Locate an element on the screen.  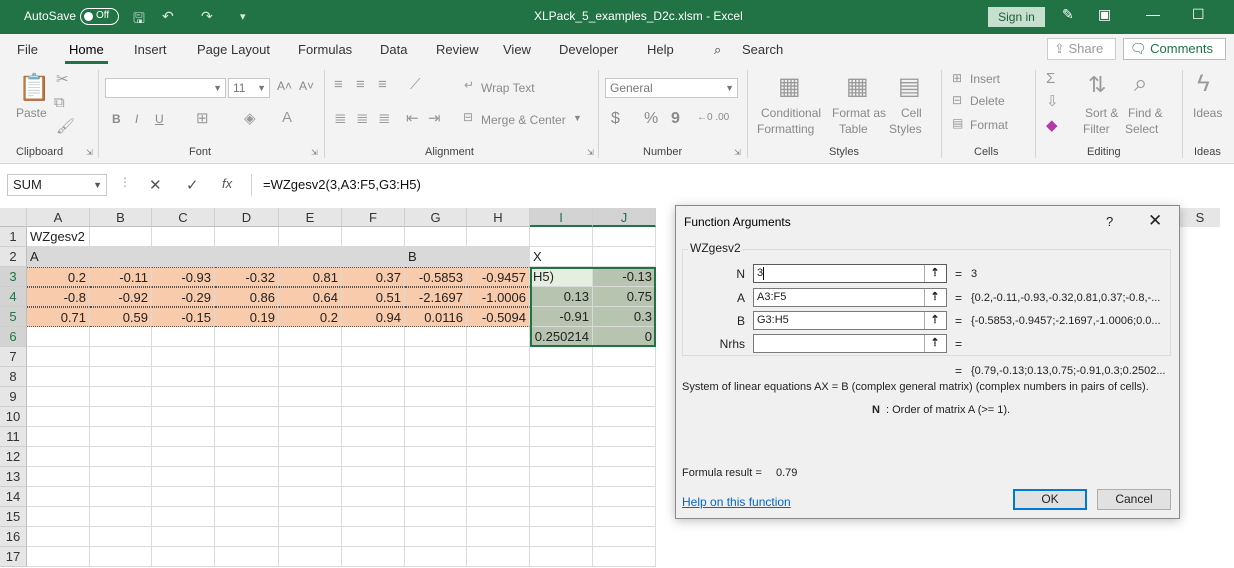
ideas-icon: ϟ is located at coordinates (1203, 84).